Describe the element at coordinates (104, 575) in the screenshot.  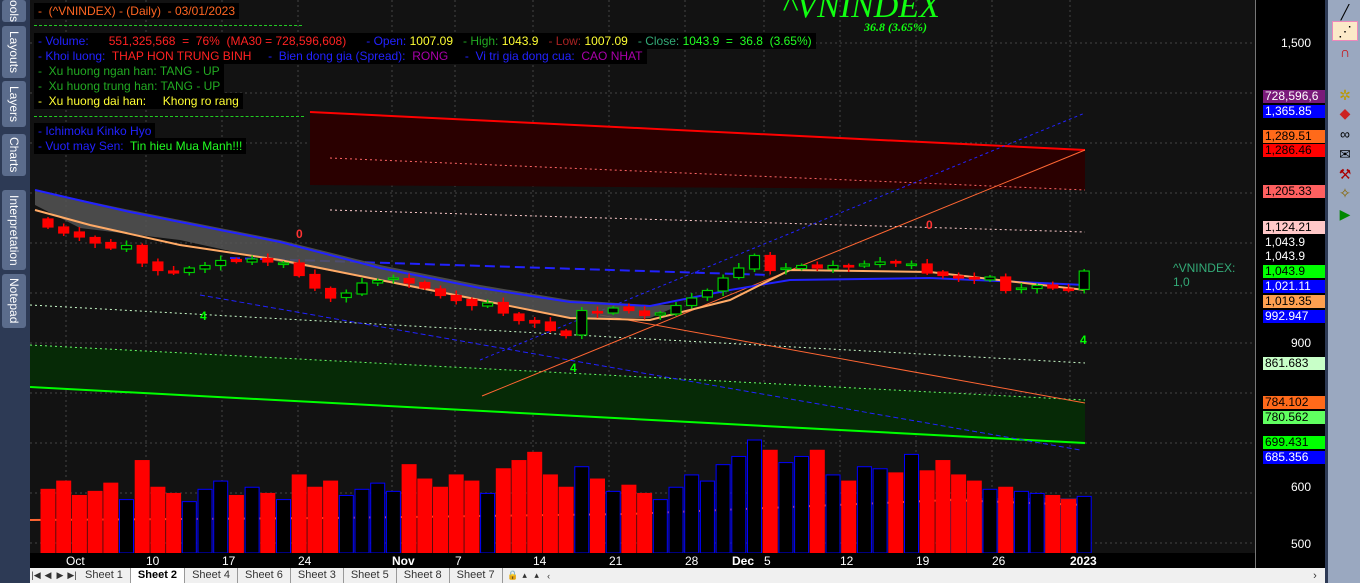
I see `sheet-tab: Sheet 1` at that location.